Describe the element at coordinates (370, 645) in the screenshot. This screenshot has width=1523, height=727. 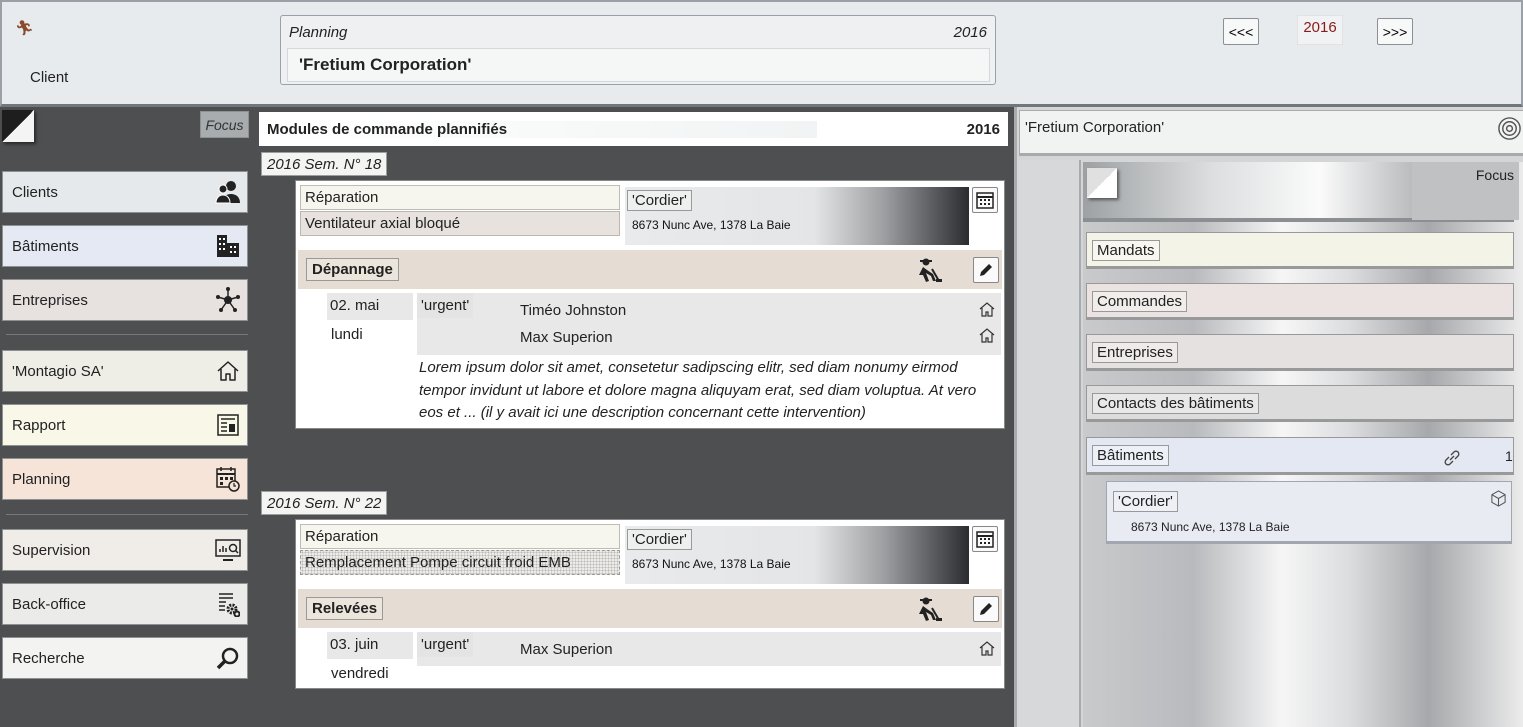
I see `intervention-date: 03. juin` at that location.